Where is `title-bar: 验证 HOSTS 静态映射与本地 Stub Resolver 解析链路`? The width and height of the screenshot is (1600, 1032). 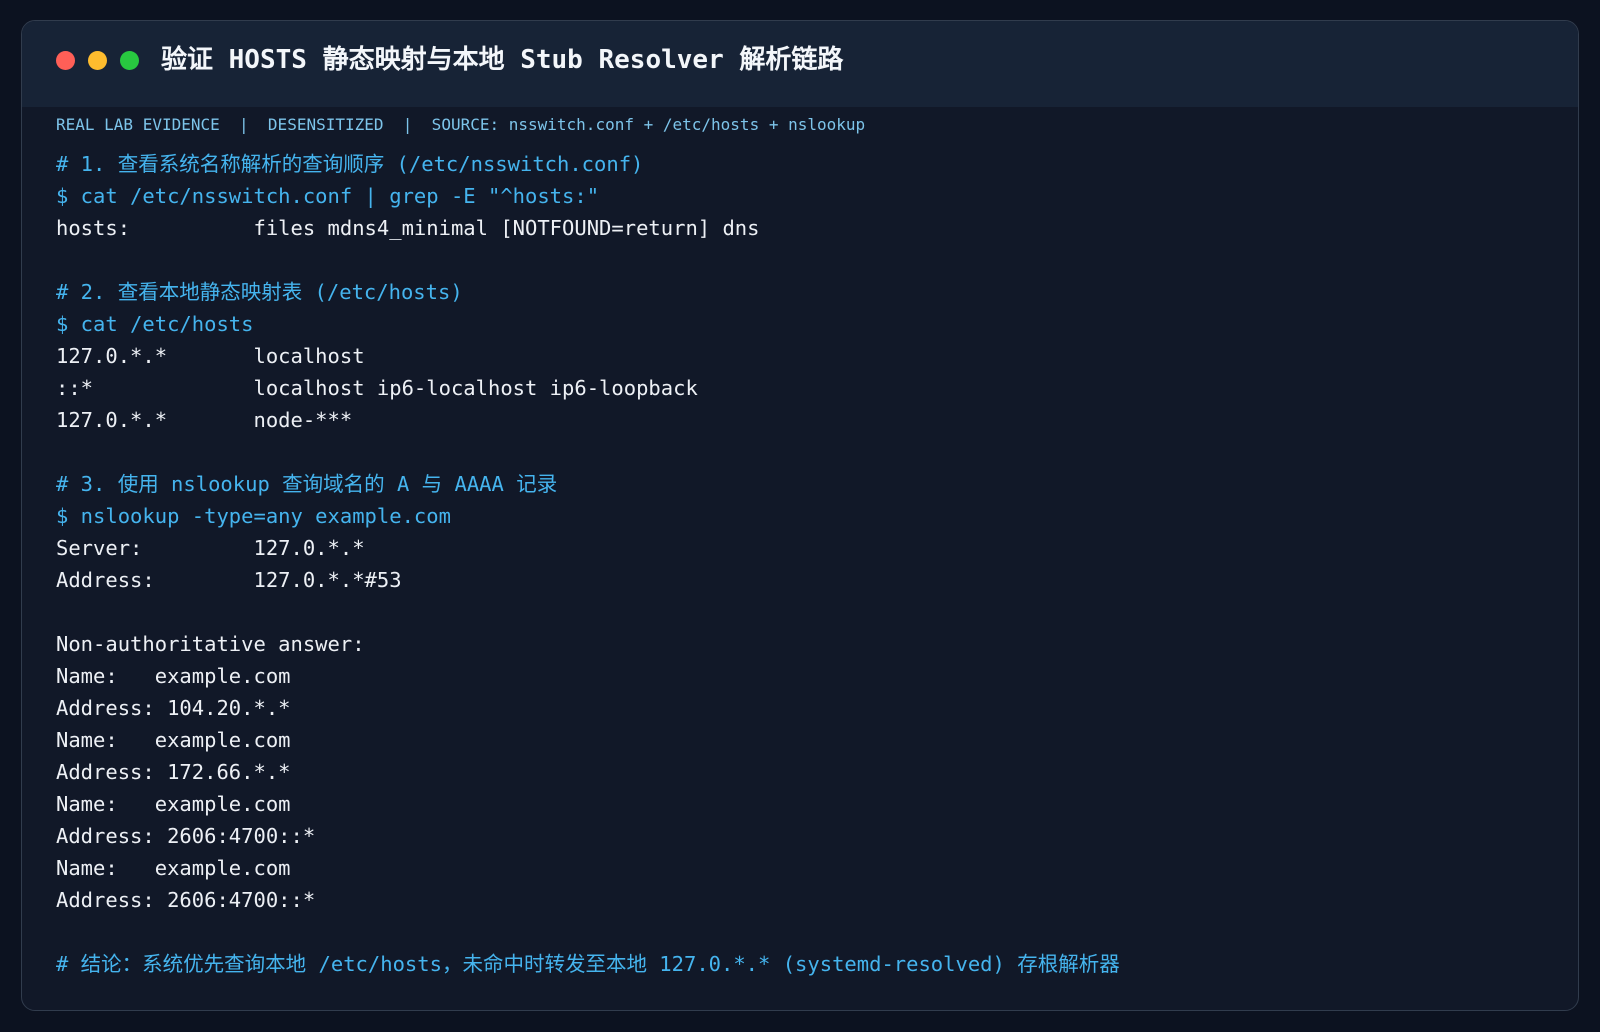 title-bar: 验证 HOSTS 静态映射与本地 Stub Resolver 解析链路 is located at coordinates (800, 64).